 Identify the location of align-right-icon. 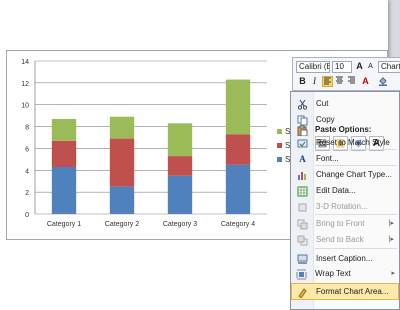
(351, 80).